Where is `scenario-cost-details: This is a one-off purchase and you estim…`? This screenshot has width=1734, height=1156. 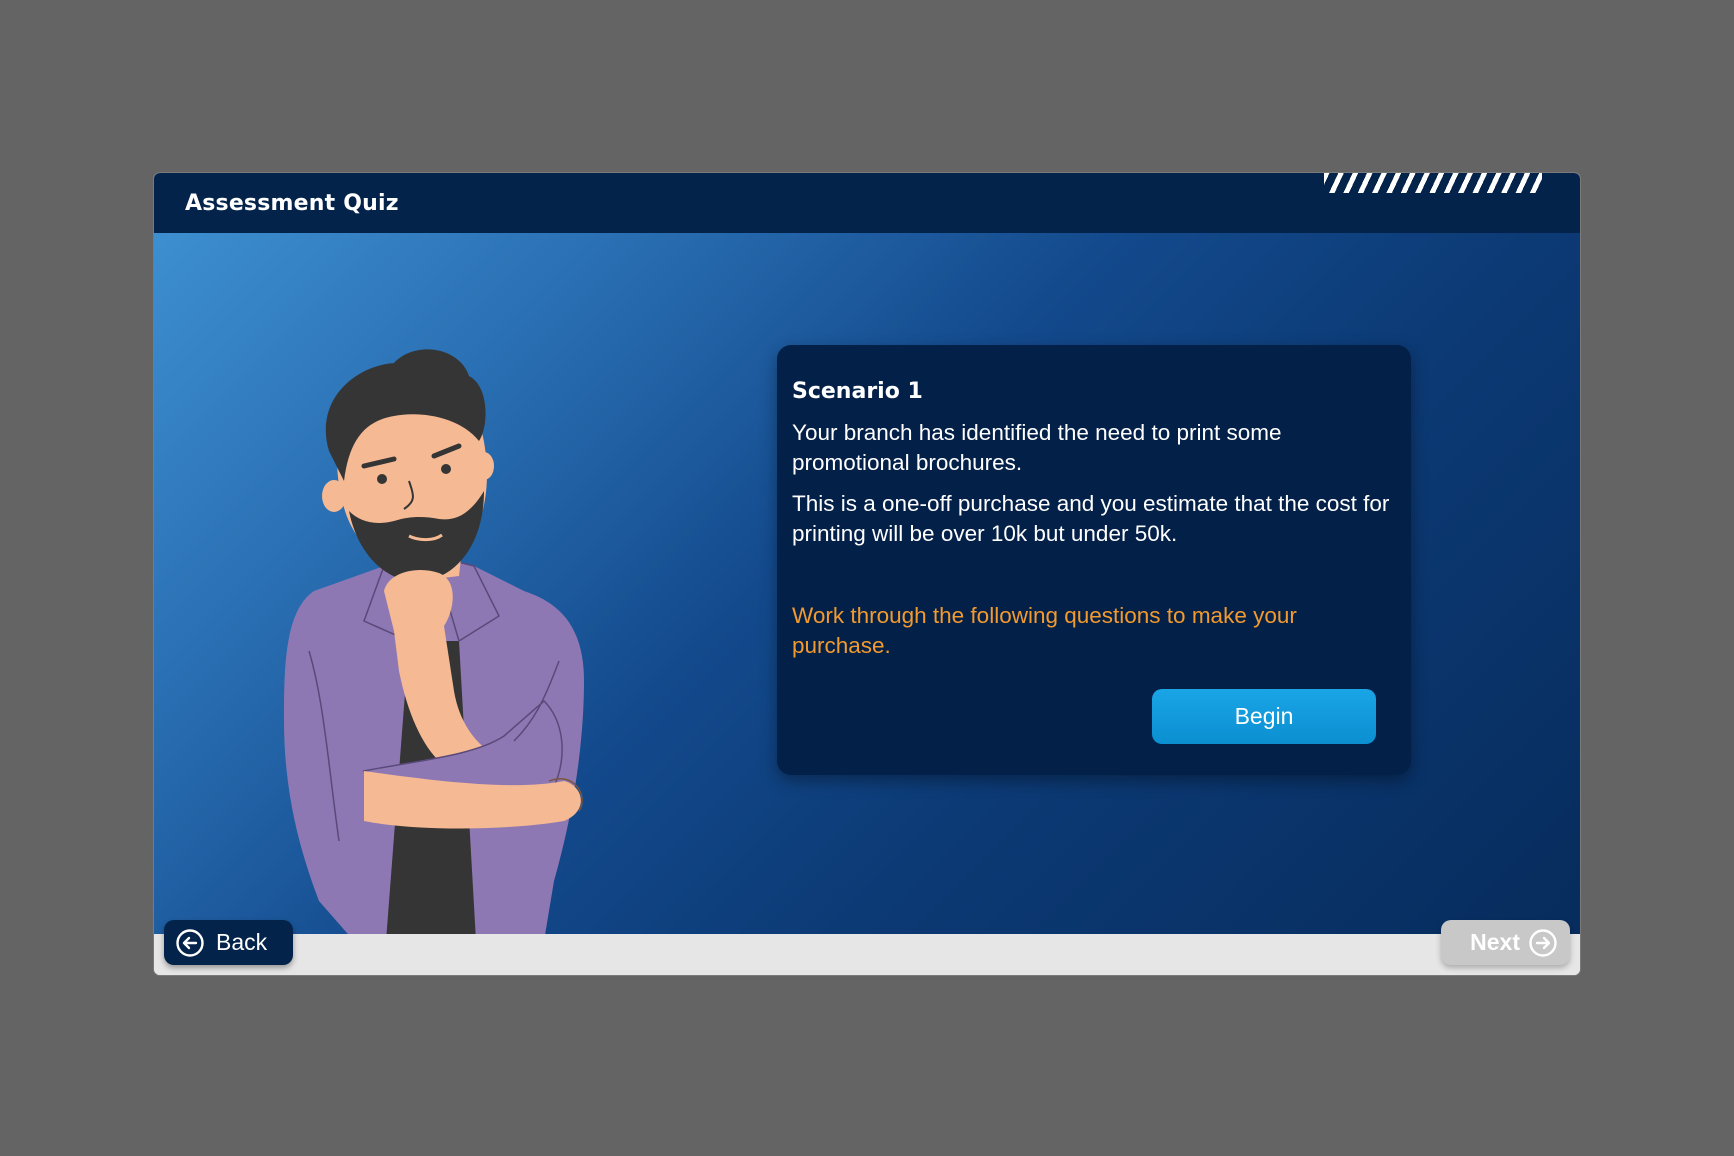 scenario-cost-details: This is a one-off purchase and you estim… is located at coordinates (1091, 518).